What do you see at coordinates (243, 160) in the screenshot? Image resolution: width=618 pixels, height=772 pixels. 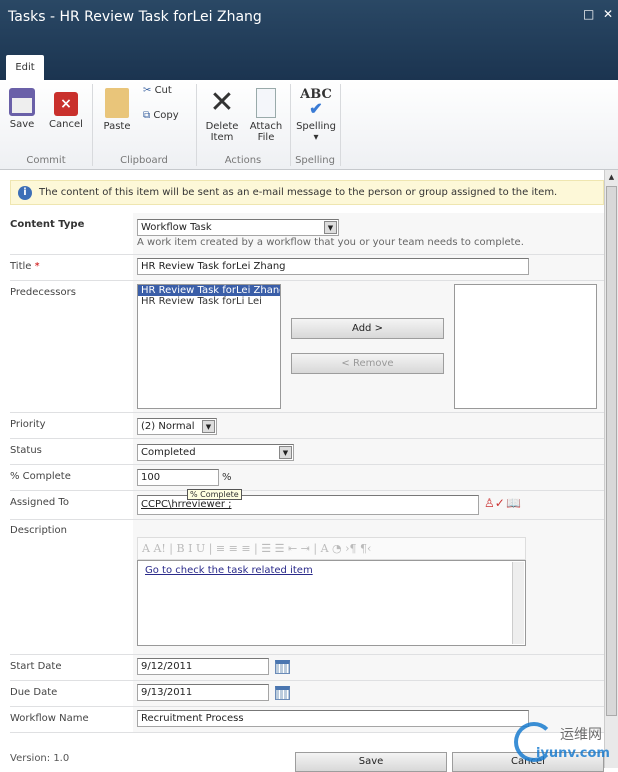 I see `group-actions: Actions` at bounding box center [243, 160].